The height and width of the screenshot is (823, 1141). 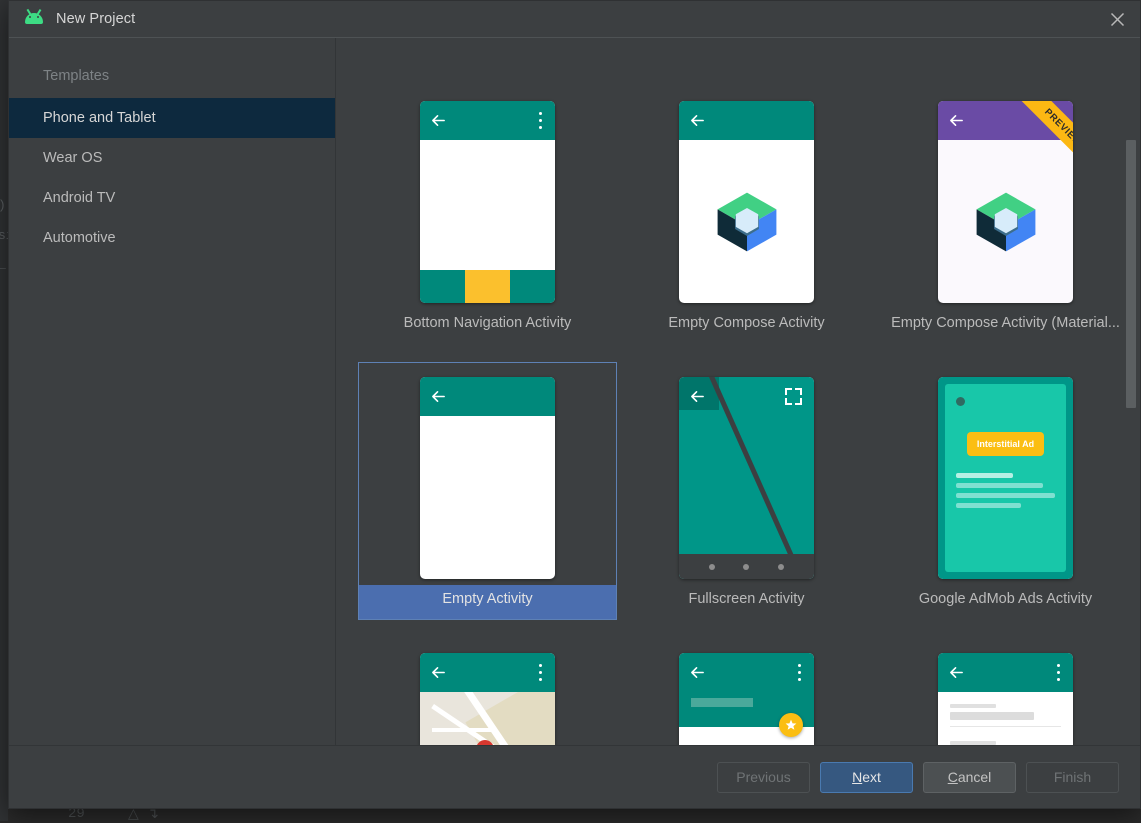 I want to click on finish-button-label: Finish, so click(x=1072, y=777).